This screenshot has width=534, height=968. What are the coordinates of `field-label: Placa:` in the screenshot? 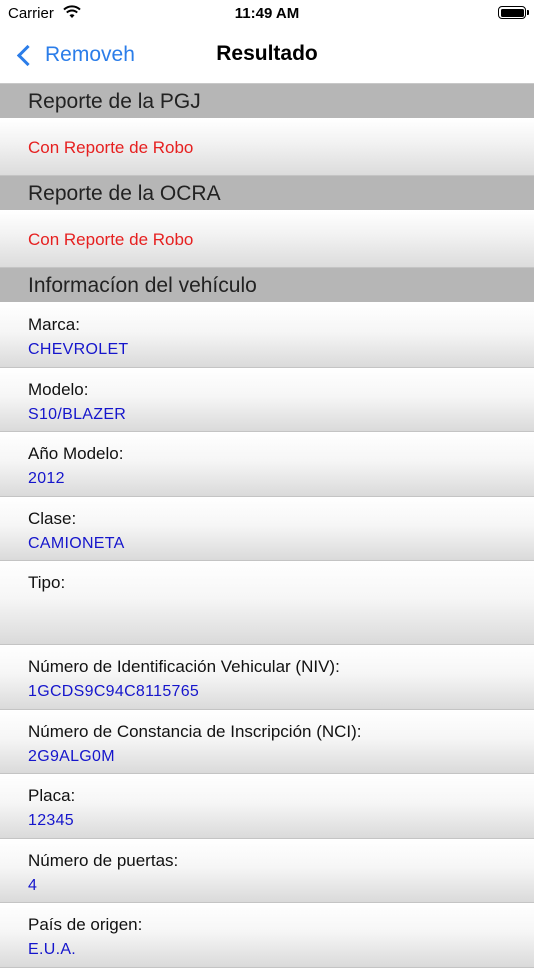 It's located at (52, 795).